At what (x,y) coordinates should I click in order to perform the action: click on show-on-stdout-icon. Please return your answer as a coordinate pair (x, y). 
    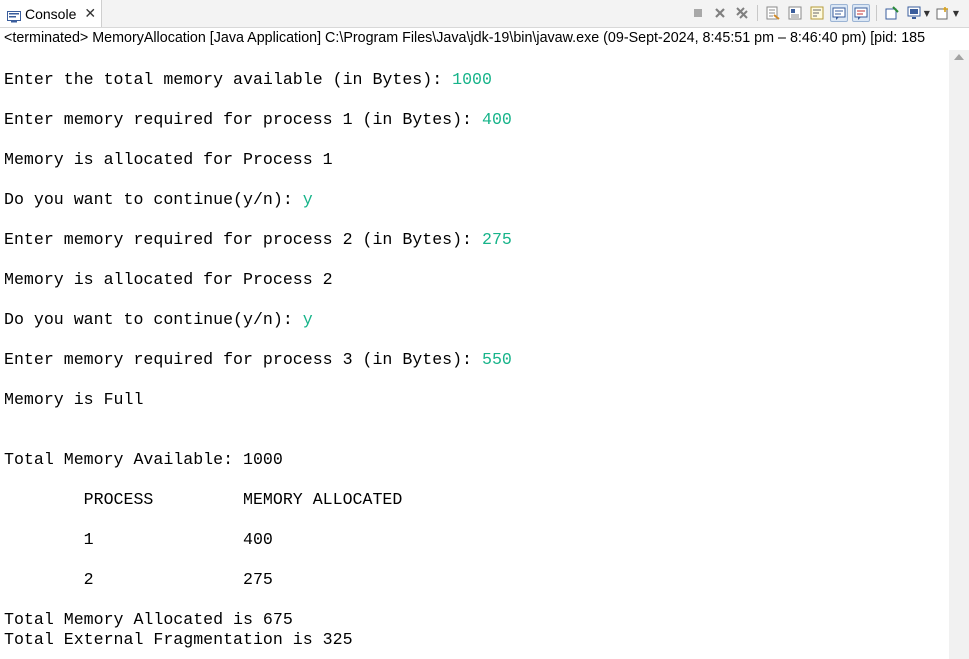
    Looking at the image, I should click on (838, 13).